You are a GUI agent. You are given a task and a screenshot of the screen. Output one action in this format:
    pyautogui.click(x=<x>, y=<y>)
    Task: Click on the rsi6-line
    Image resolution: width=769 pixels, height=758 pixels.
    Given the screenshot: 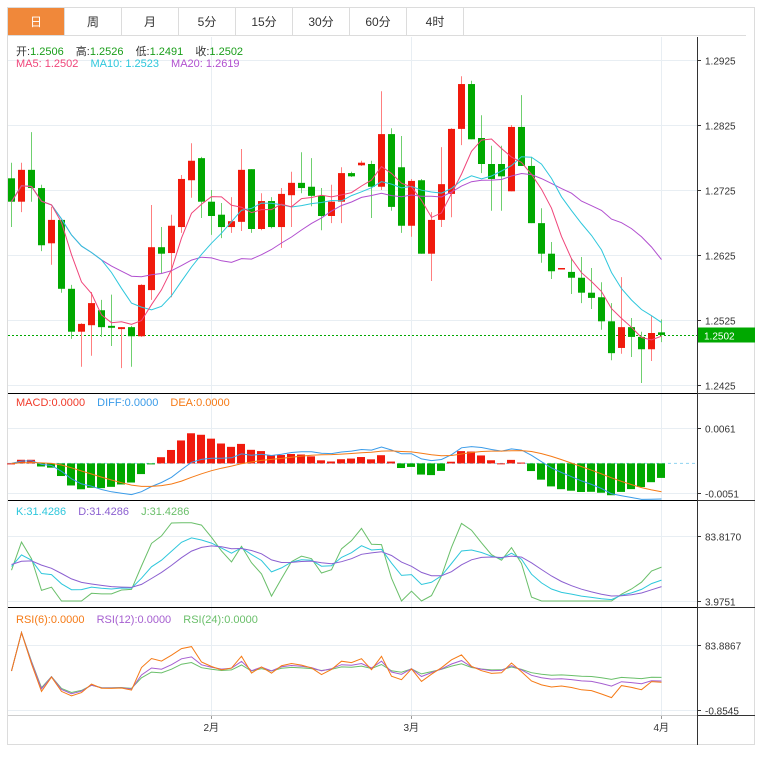 What is the action you would take?
    pyautogui.click(x=336, y=664)
    